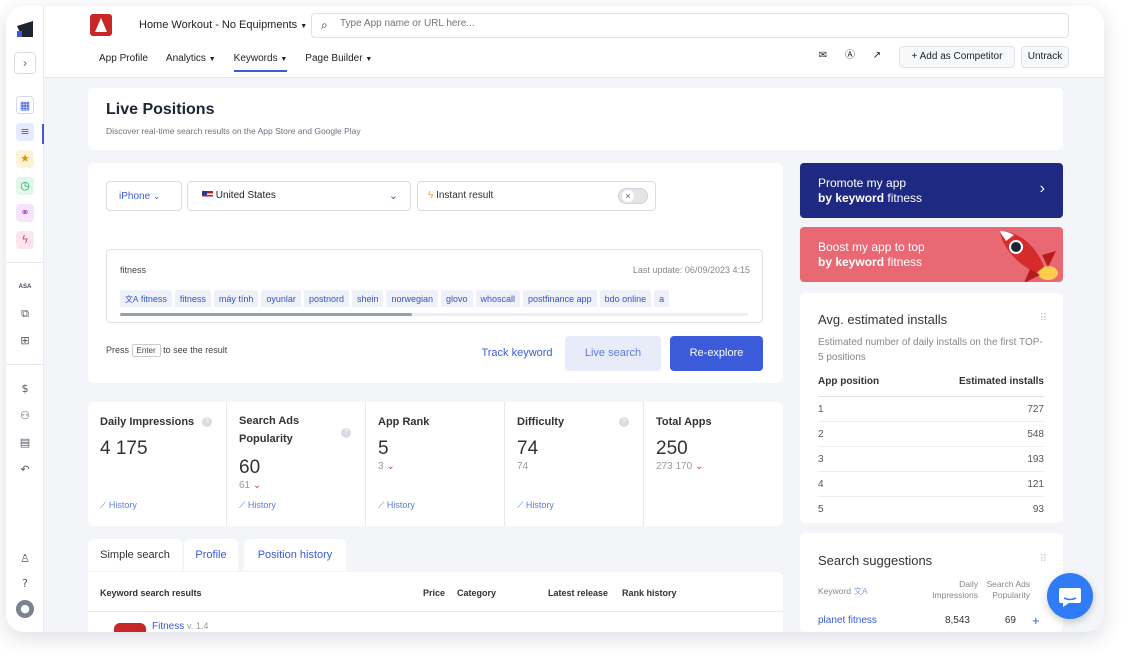 This screenshot has width=1140, height=666. What do you see at coordinates (192, 298) in the screenshot?
I see `keyword-chip: fitness` at bounding box center [192, 298].